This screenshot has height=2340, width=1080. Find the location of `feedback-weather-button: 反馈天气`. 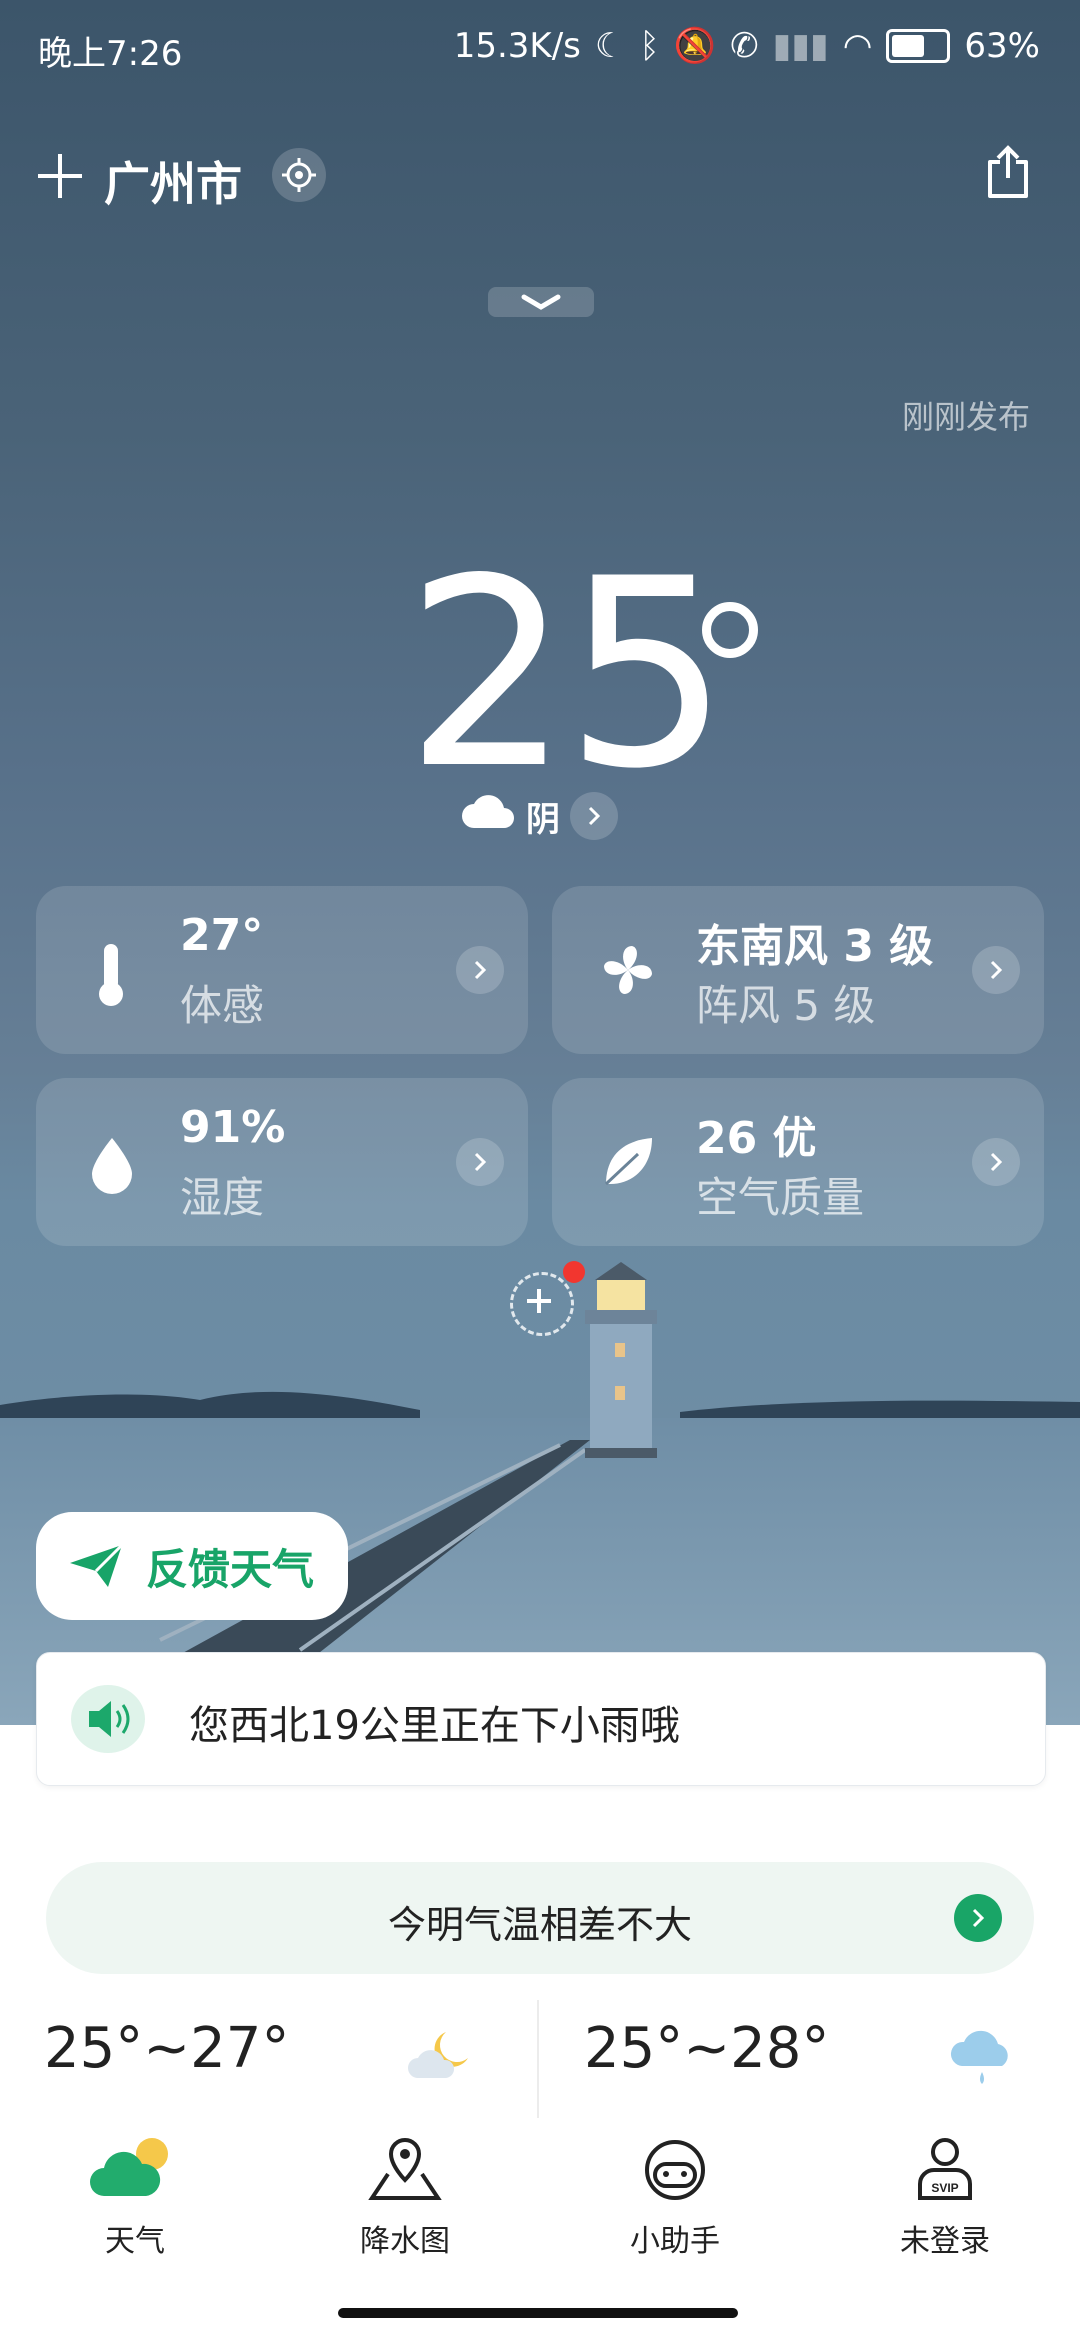

feedback-weather-button: 反馈天气 is located at coordinates (192, 1566).